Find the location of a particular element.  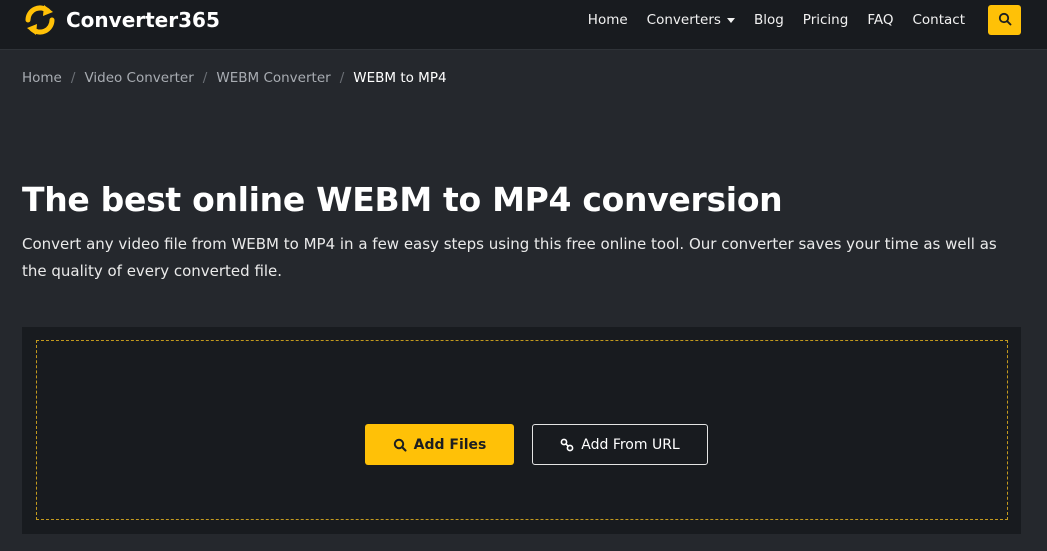

nav-pricing-label: Pricing is located at coordinates (825, 20).